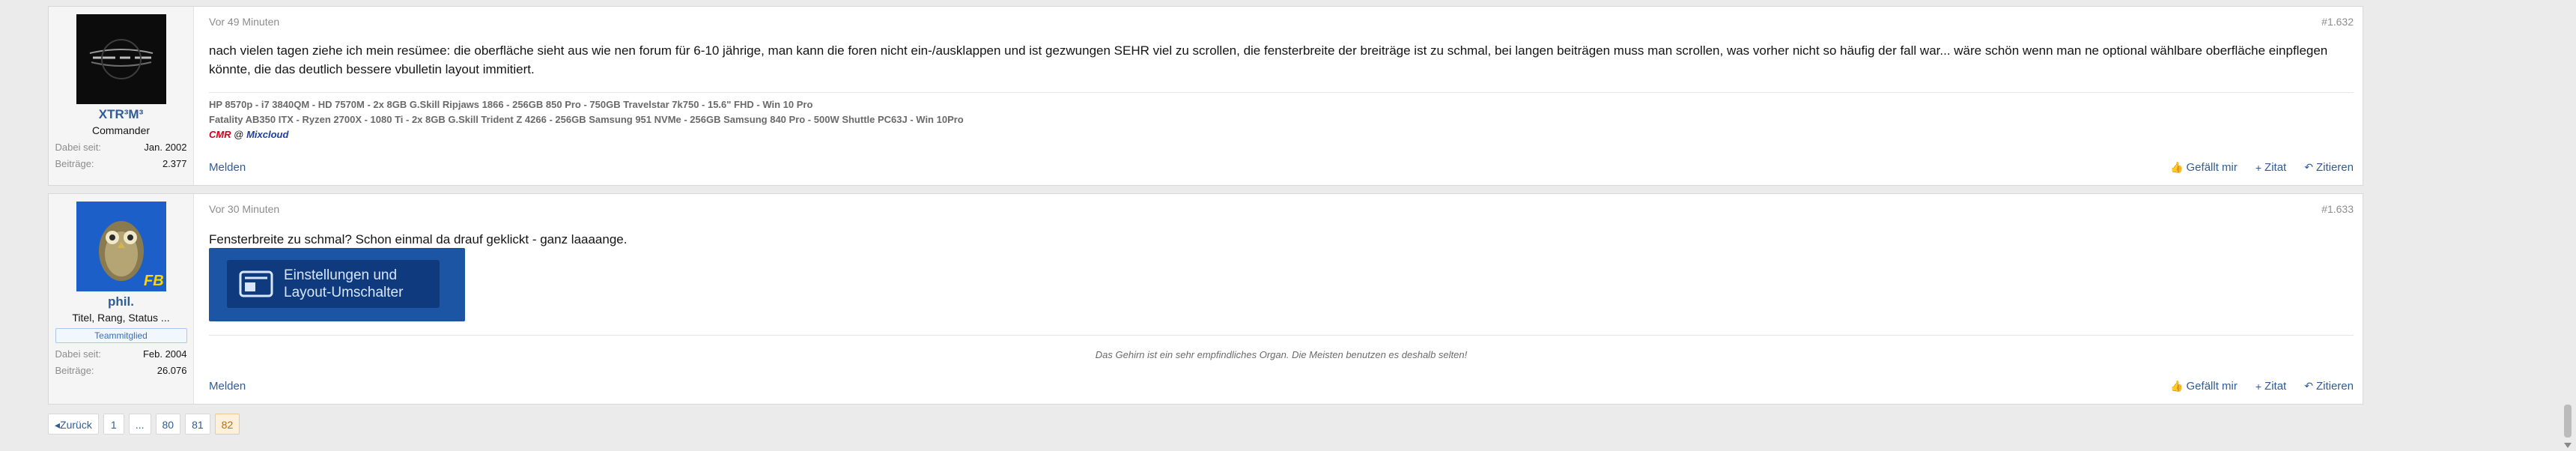 The width and height of the screenshot is (2576, 451). I want to click on svg-text: FB, so click(154, 281).